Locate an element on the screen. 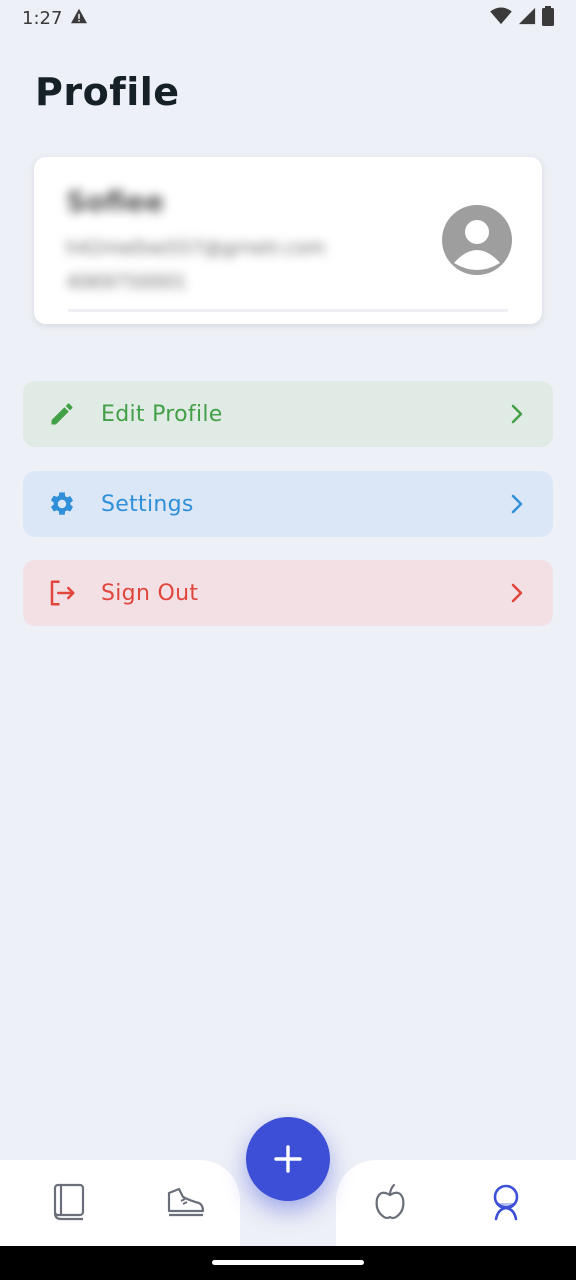 The image size is (576, 1280). avatar is located at coordinates (477, 240).